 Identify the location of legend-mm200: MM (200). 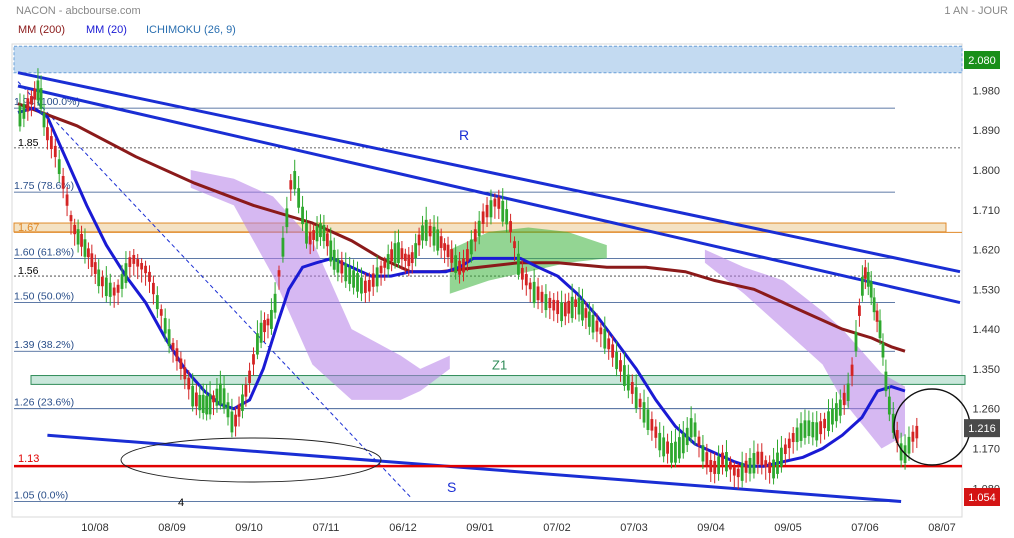
(41, 30).